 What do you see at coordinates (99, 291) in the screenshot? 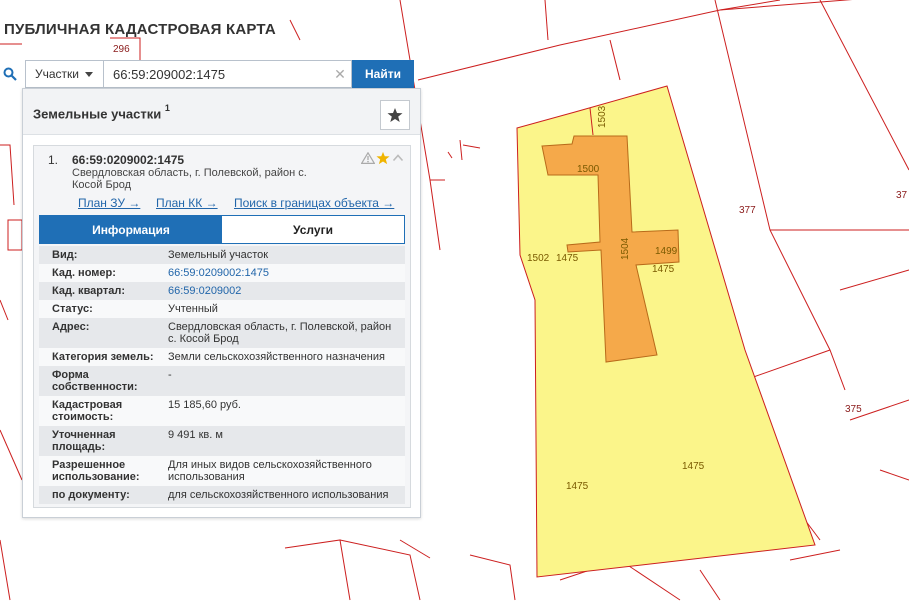
I see `info-label: Кад. квартал:` at bounding box center [99, 291].